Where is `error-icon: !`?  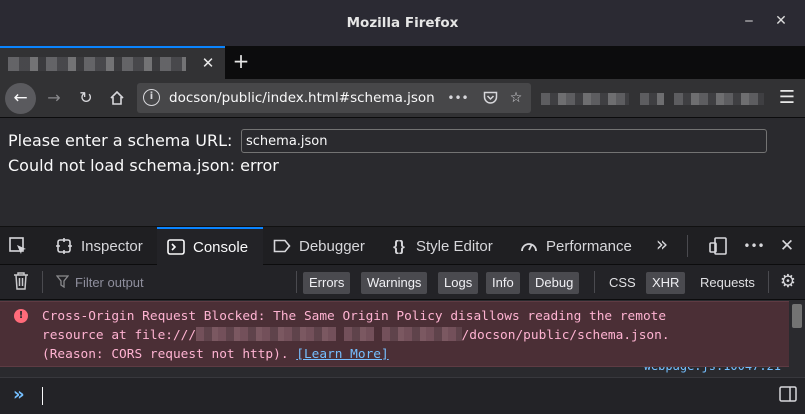 error-icon: ! is located at coordinates (21, 316).